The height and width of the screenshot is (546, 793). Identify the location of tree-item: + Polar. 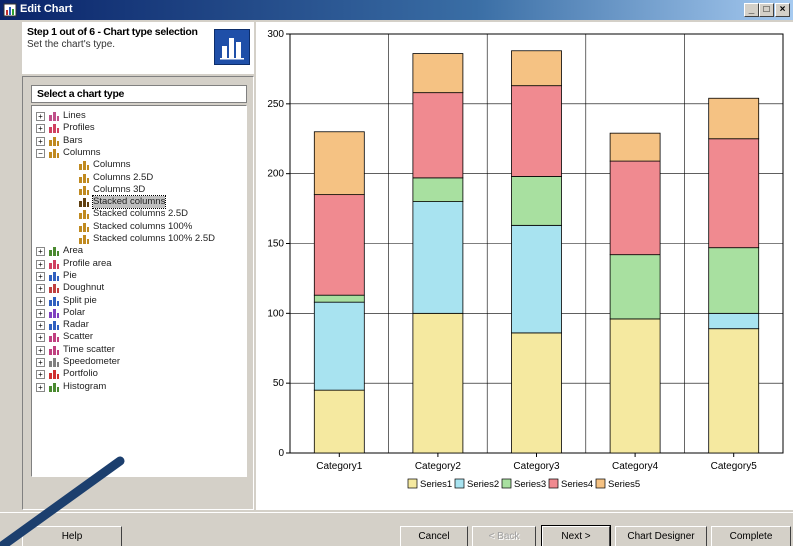
(139, 313).